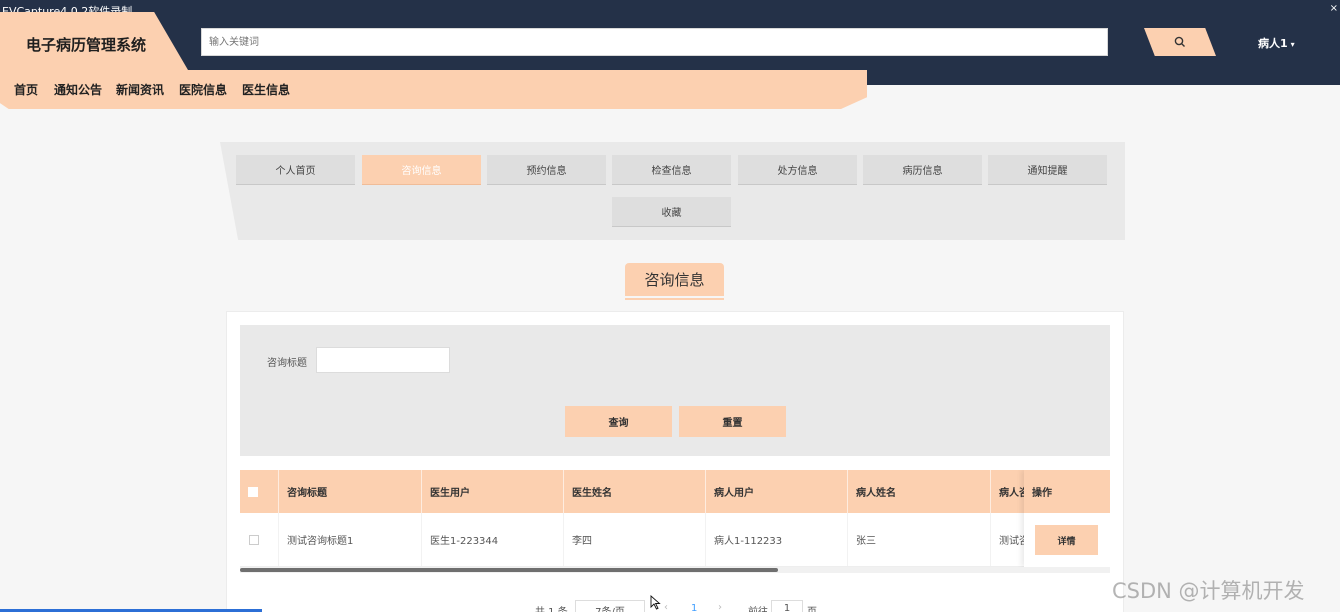  What do you see at coordinates (732, 421) in the screenshot?
I see `reset-button: 重置` at bounding box center [732, 421].